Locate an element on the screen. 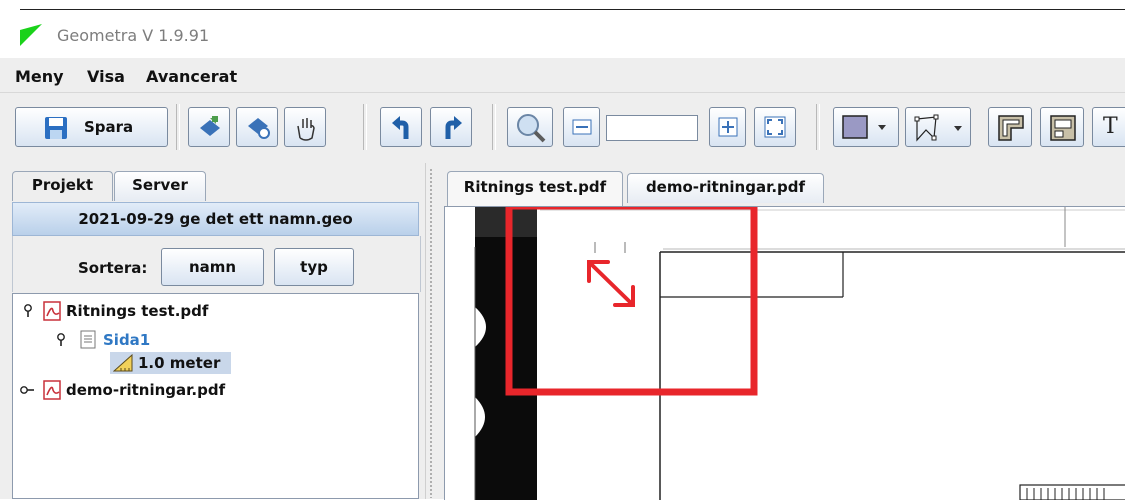  redo-button is located at coordinates (451, 127).